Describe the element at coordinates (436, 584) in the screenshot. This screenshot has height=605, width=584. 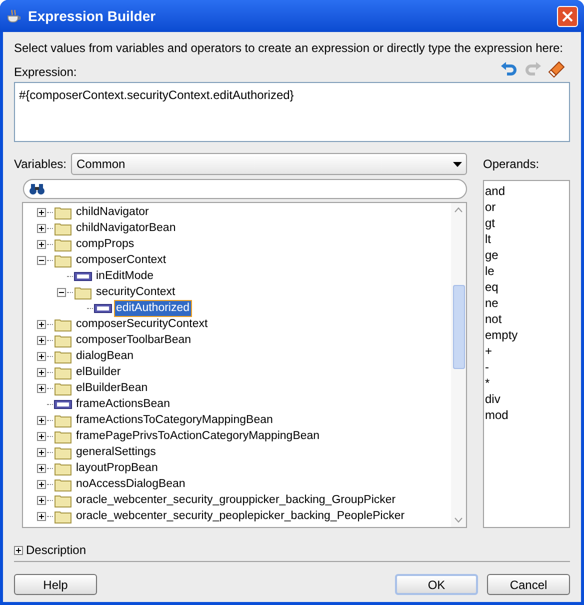
I see `dialog-button: OK` at that location.